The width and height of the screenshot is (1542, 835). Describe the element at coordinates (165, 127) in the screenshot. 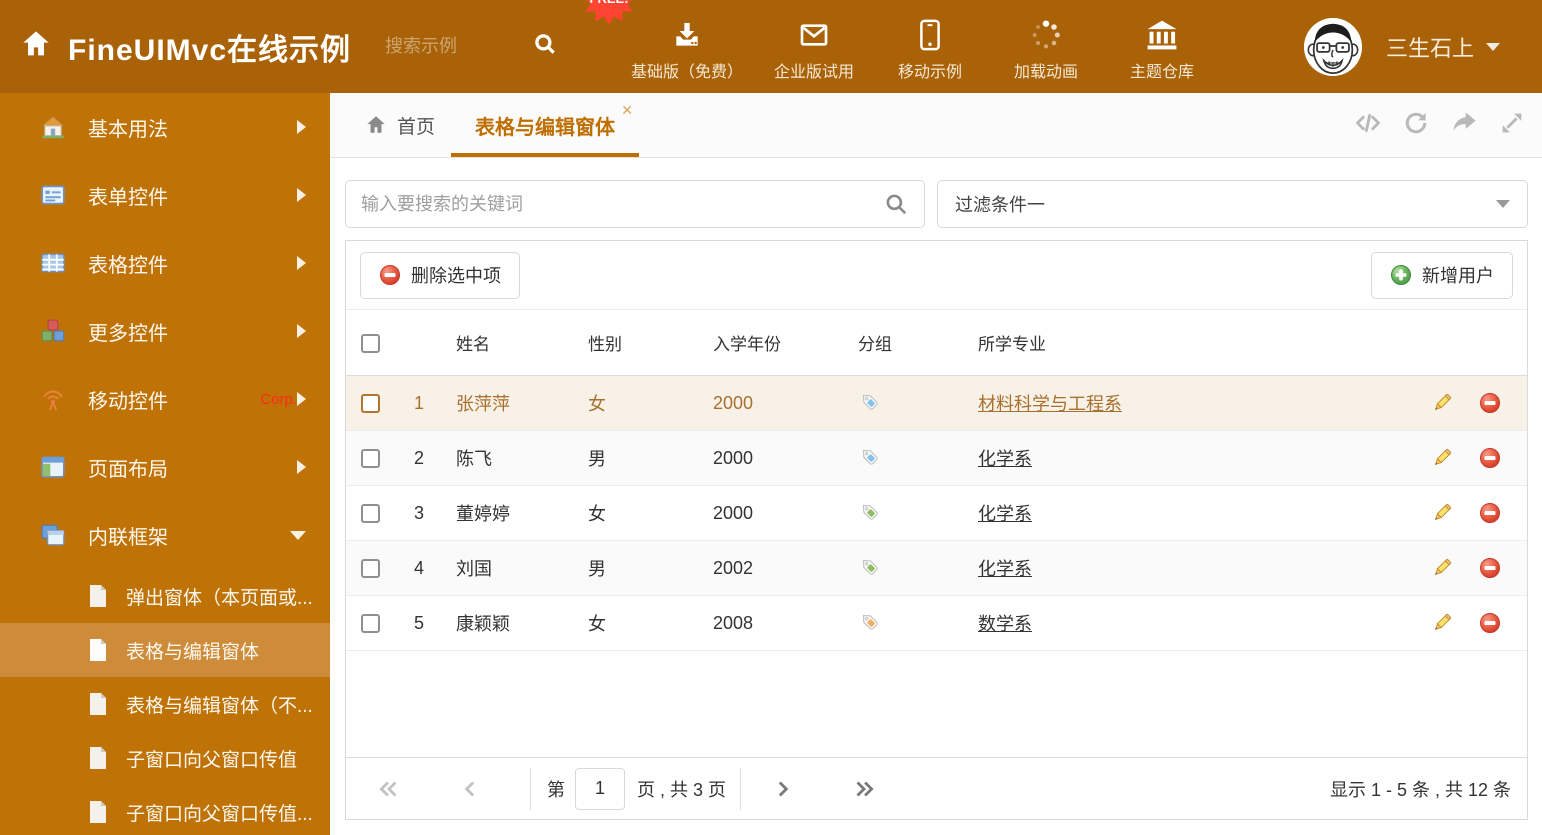

I see `sidebar-item-basic-usage: 基本用法` at that location.